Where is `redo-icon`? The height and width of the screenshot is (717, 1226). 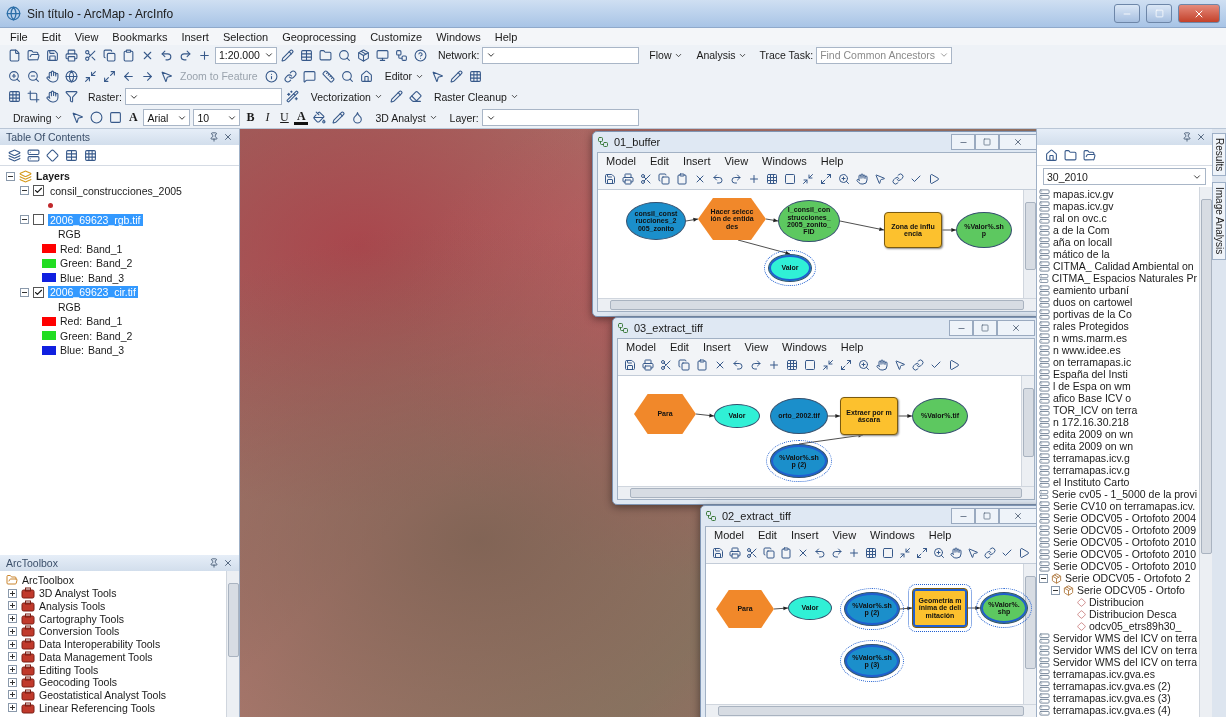
redo-icon is located at coordinates (837, 553).